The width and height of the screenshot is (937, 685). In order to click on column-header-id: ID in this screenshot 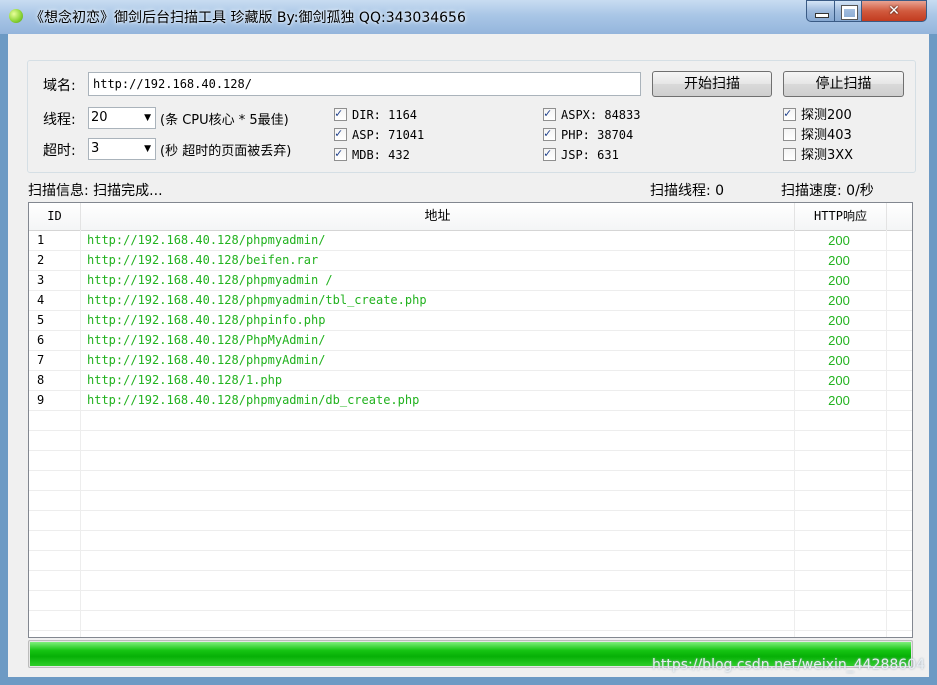, I will do `click(55, 216)`.